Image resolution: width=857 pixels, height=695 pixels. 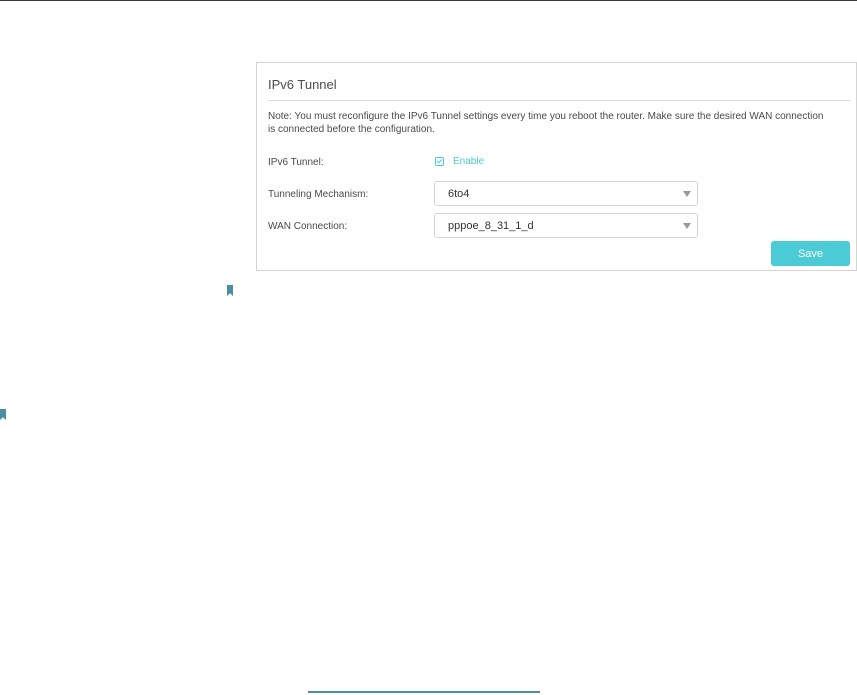 I want to click on enable-checkbox, so click(x=439, y=161).